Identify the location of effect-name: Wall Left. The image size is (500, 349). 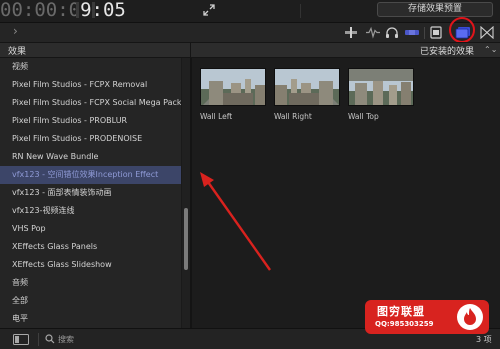
(216, 116).